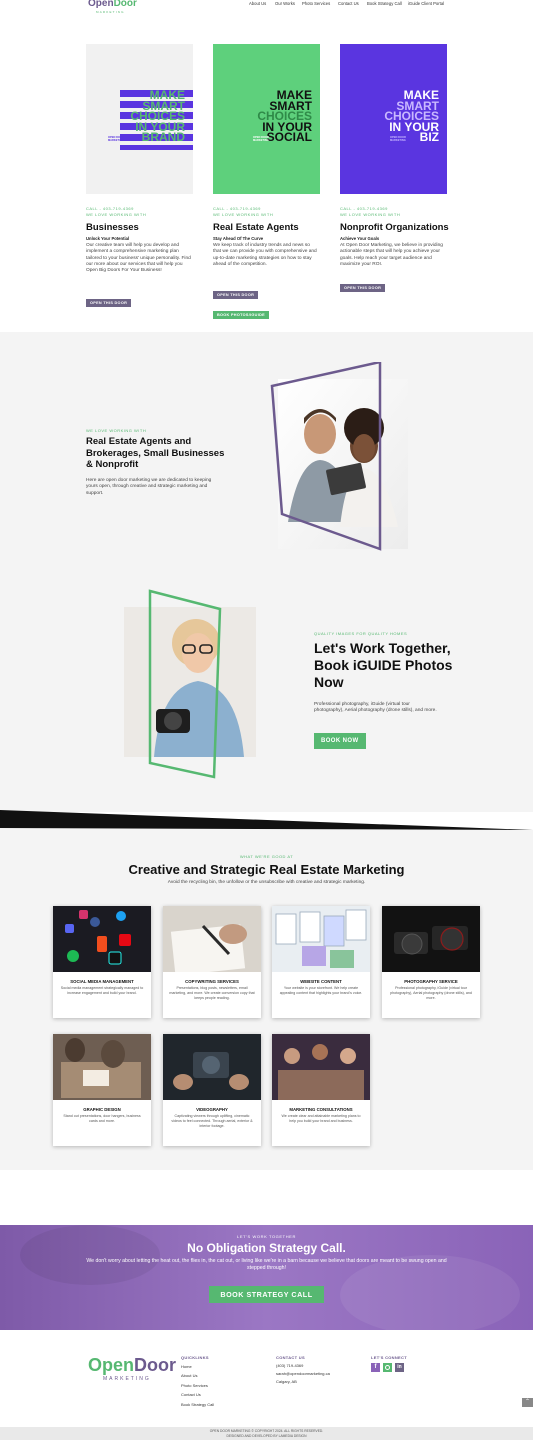 The width and height of the screenshot is (533, 1440). I want to click on quicklinks-title: QUICKLINKS, so click(195, 1357).